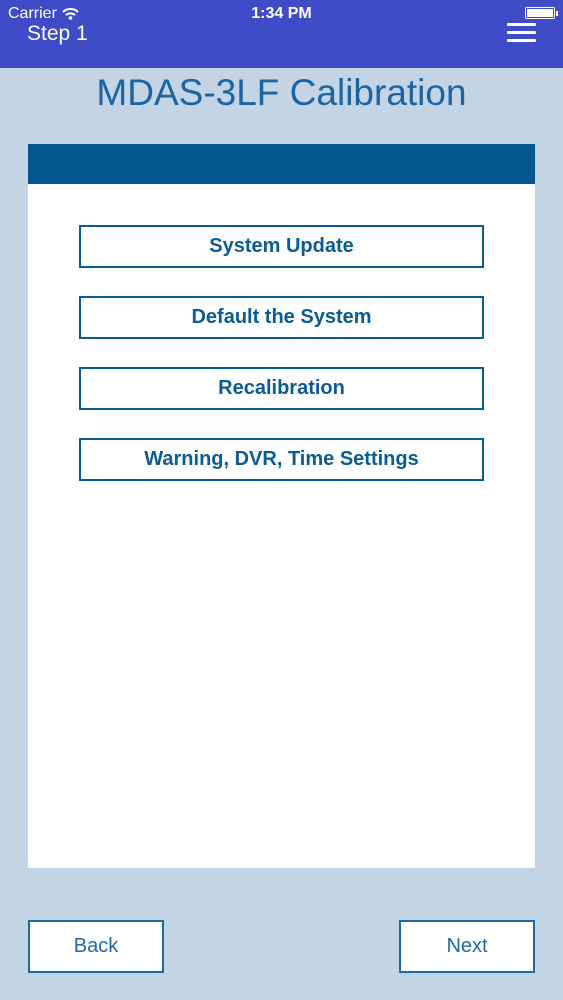 The width and height of the screenshot is (563, 1000). Describe the element at coordinates (281, 459) in the screenshot. I see `warning-dvr-time-settings-button: Warning, DVR, Time Settings` at that location.